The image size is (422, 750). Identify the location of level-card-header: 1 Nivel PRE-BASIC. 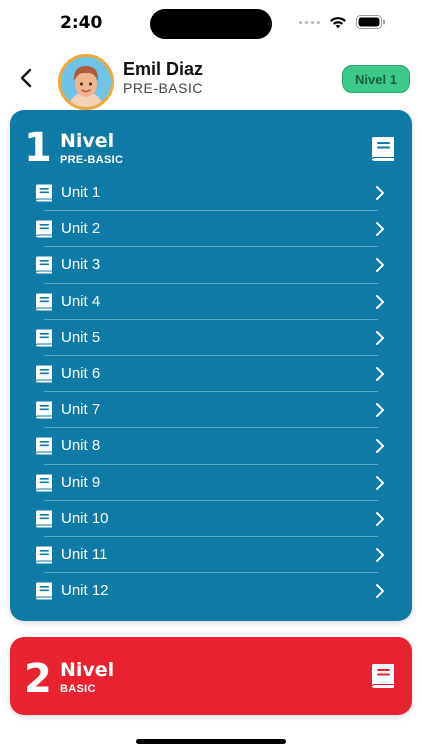
(211, 140).